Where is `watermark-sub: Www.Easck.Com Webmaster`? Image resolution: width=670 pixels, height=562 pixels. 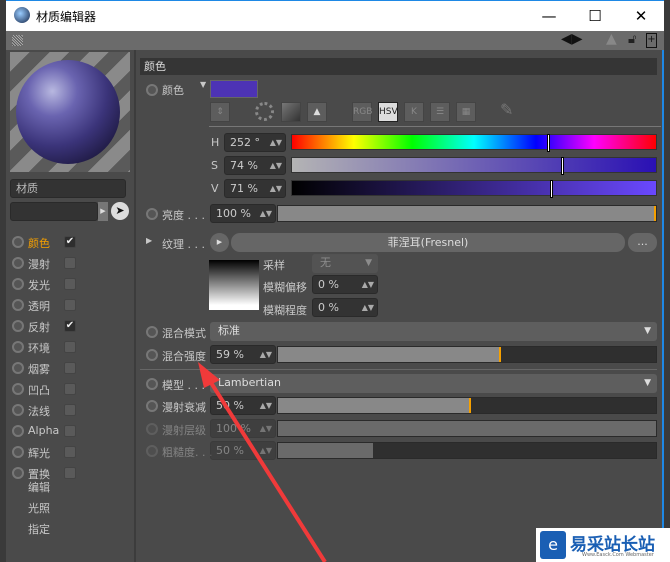
watermark-sub: Www.Easck.Com Webmaster is located at coordinates (618, 555).